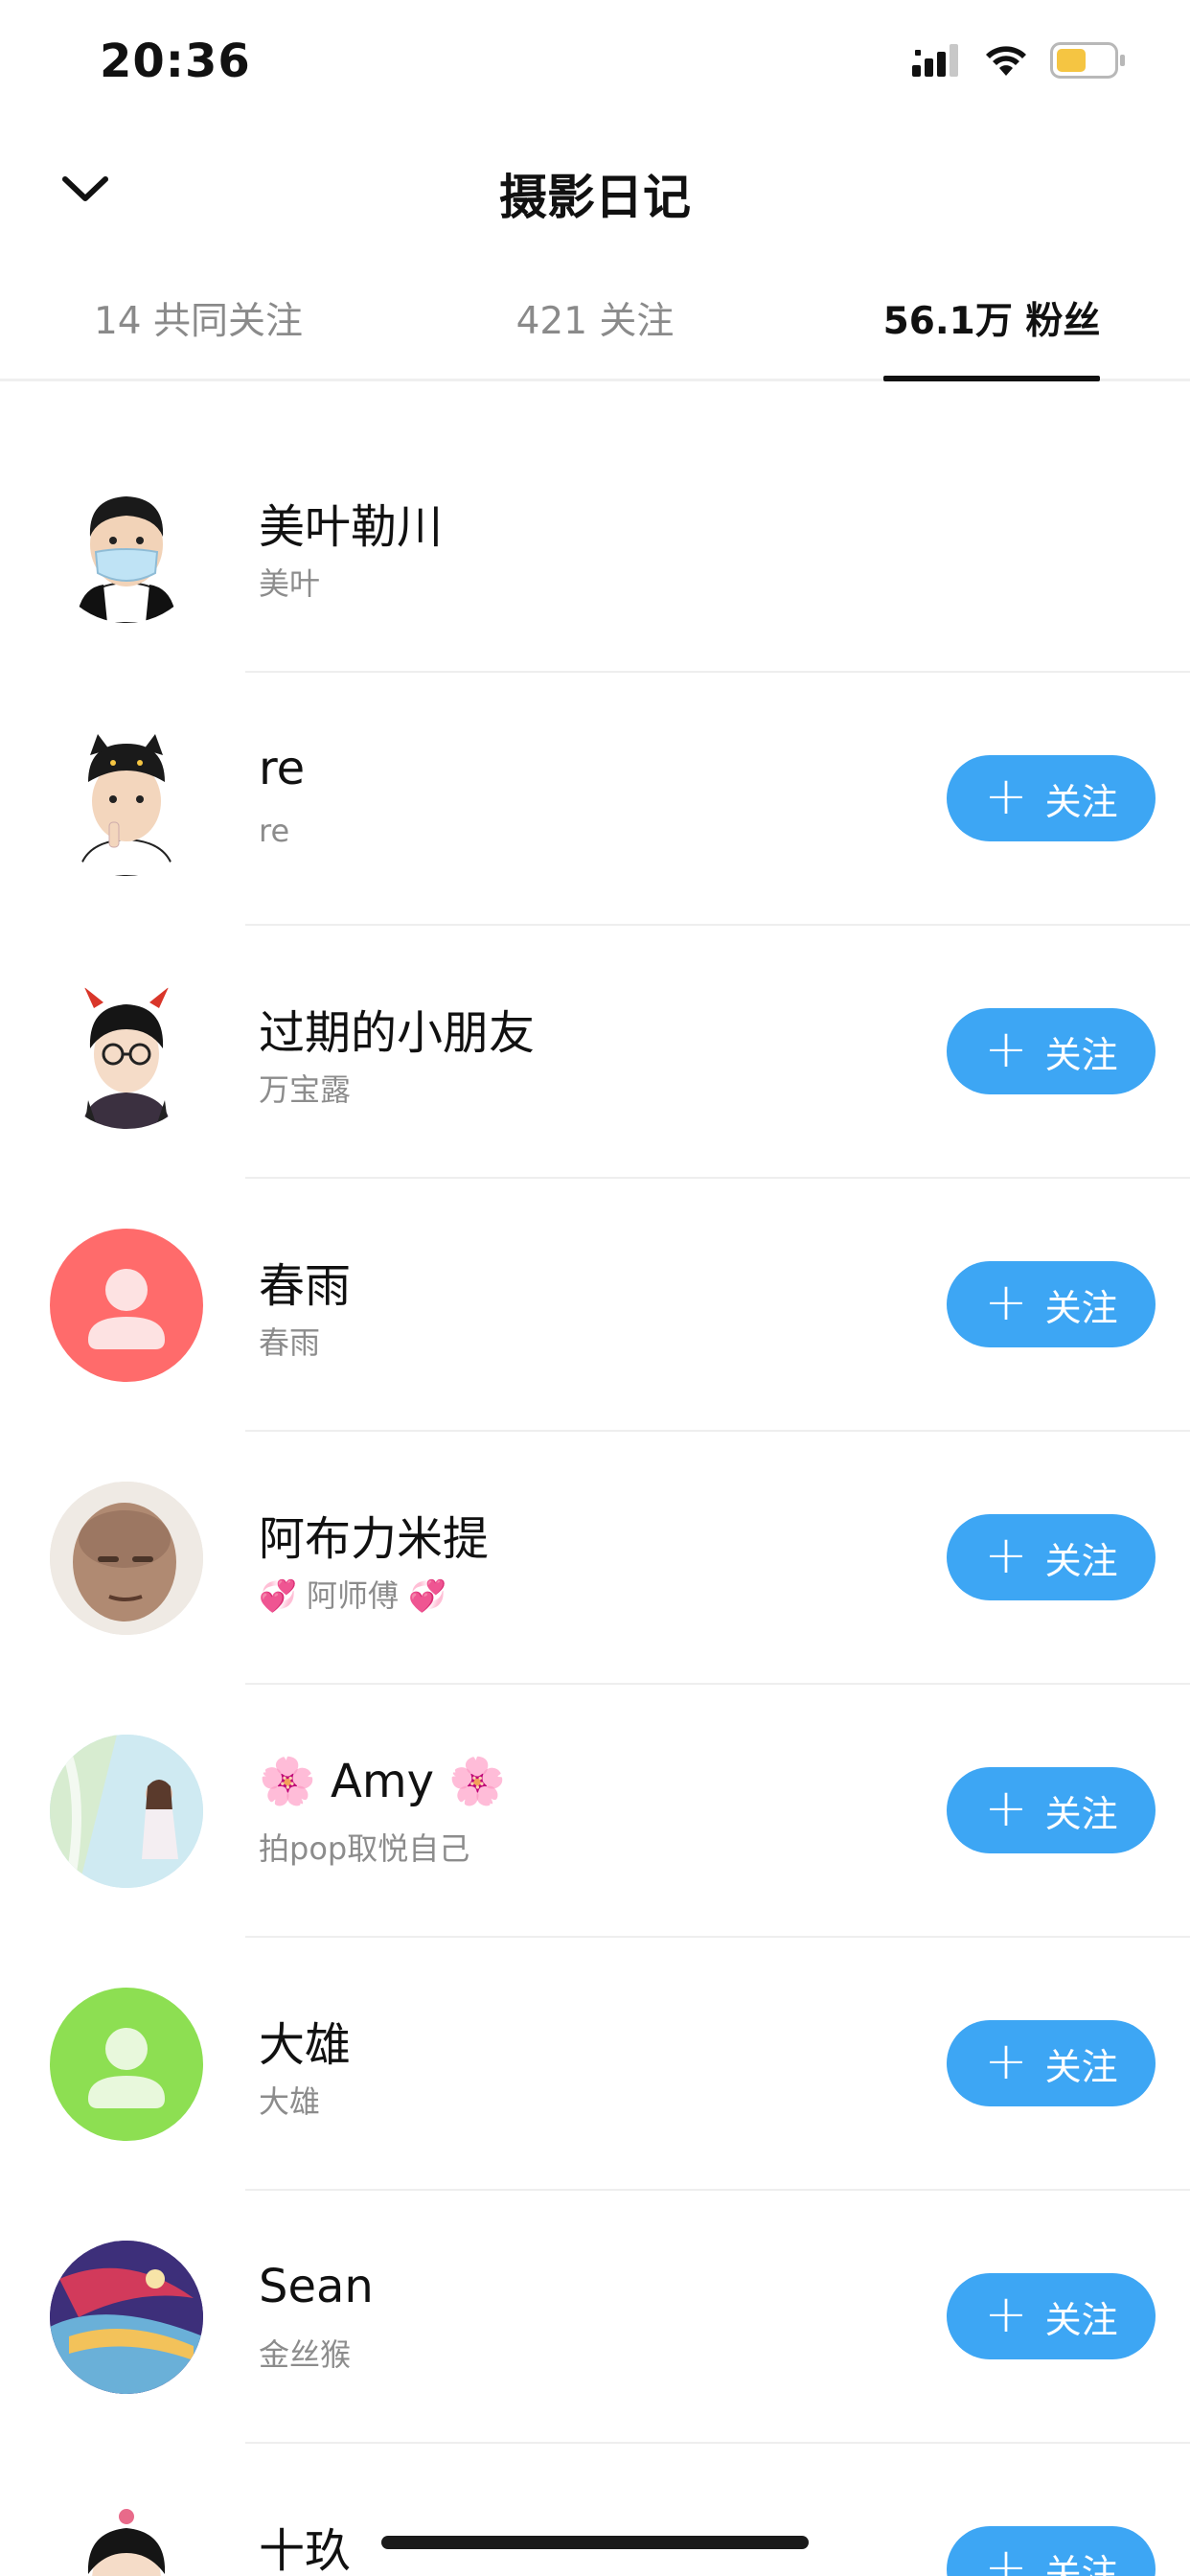  Describe the element at coordinates (595, 799) in the screenshot. I see `list-item: re re + 关注` at that location.